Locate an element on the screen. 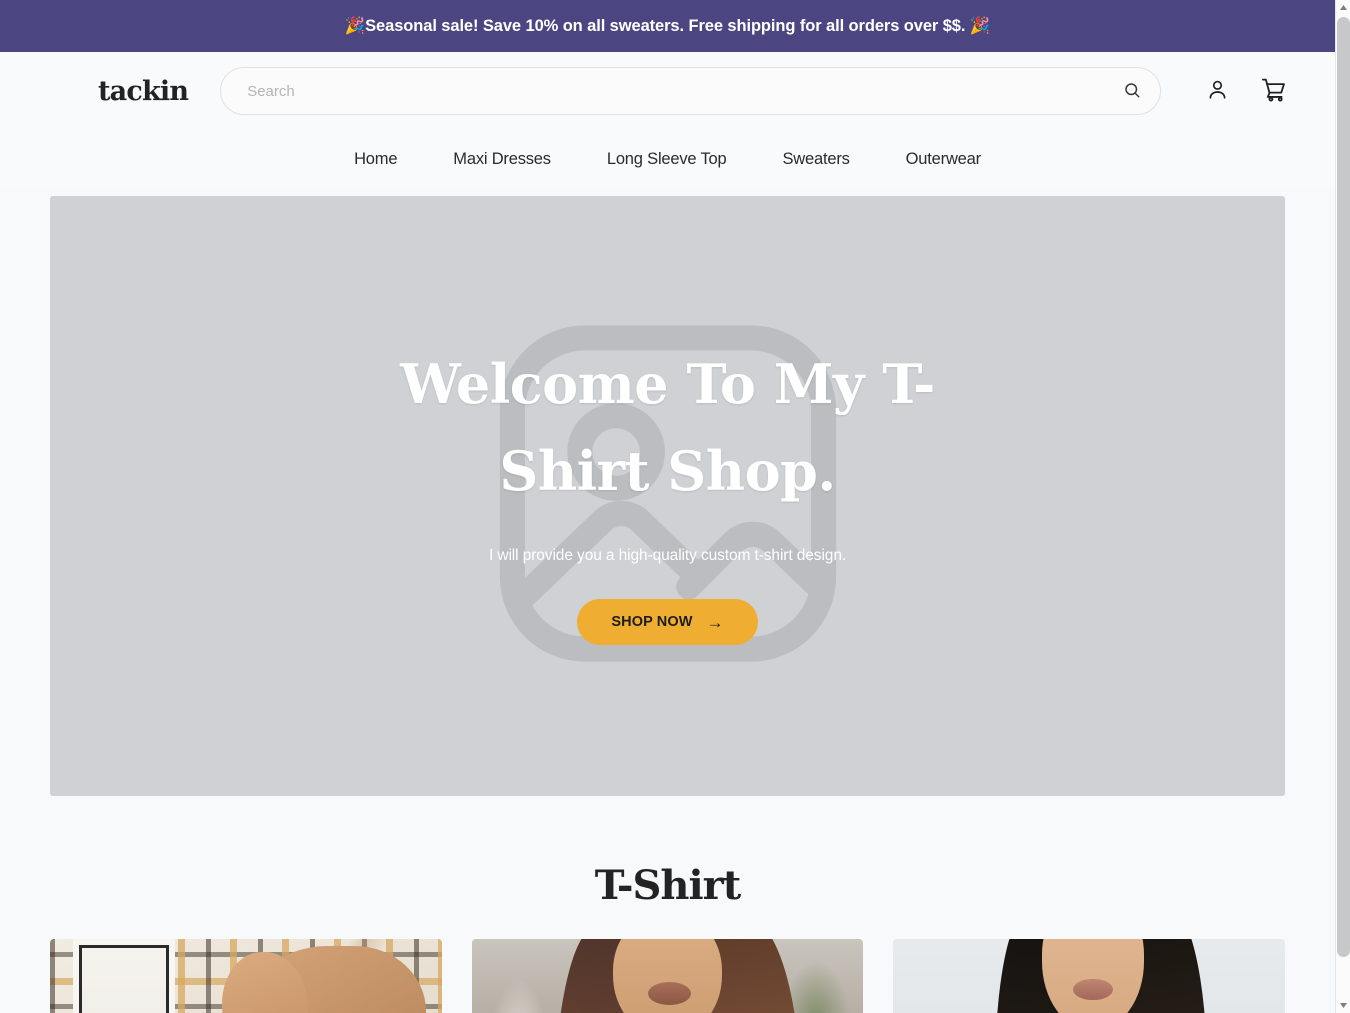  cart-icon is located at coordinates (1273, 91).